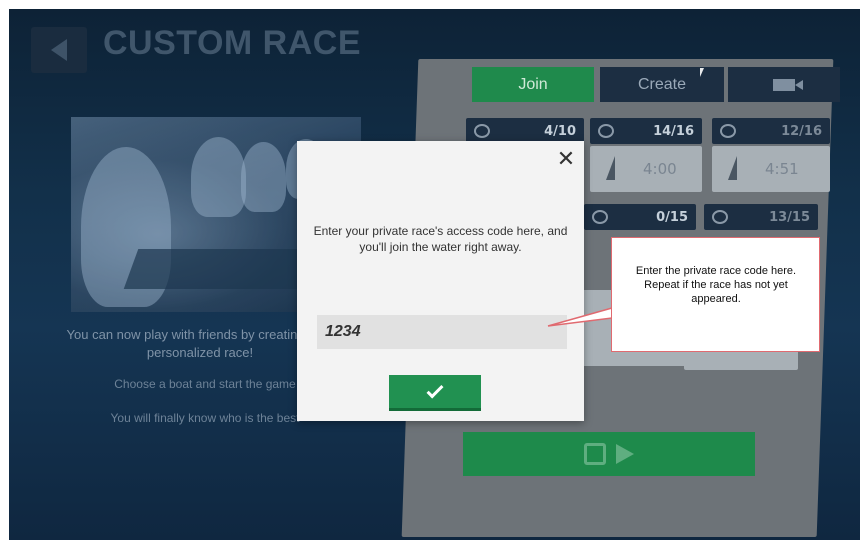  What do you see at coordinates (595, 454) in the screenshot?
I see `lock-icon` at bounding box center [595, 454].